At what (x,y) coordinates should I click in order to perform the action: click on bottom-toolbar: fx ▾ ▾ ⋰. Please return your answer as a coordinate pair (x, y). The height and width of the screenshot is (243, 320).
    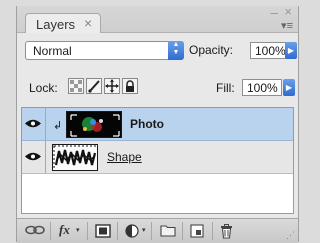
    Looking at the image, I should click on (157, 230).